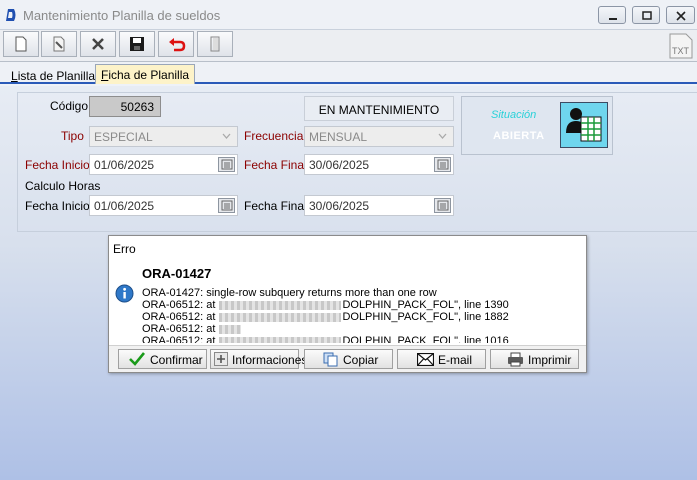 Image resolution: width=697 pixels, height=480 pixels. Describe the element at coordinates (379, 164) in the screenshot. I see `fecha-final-field: 30/06/2025` at that location.